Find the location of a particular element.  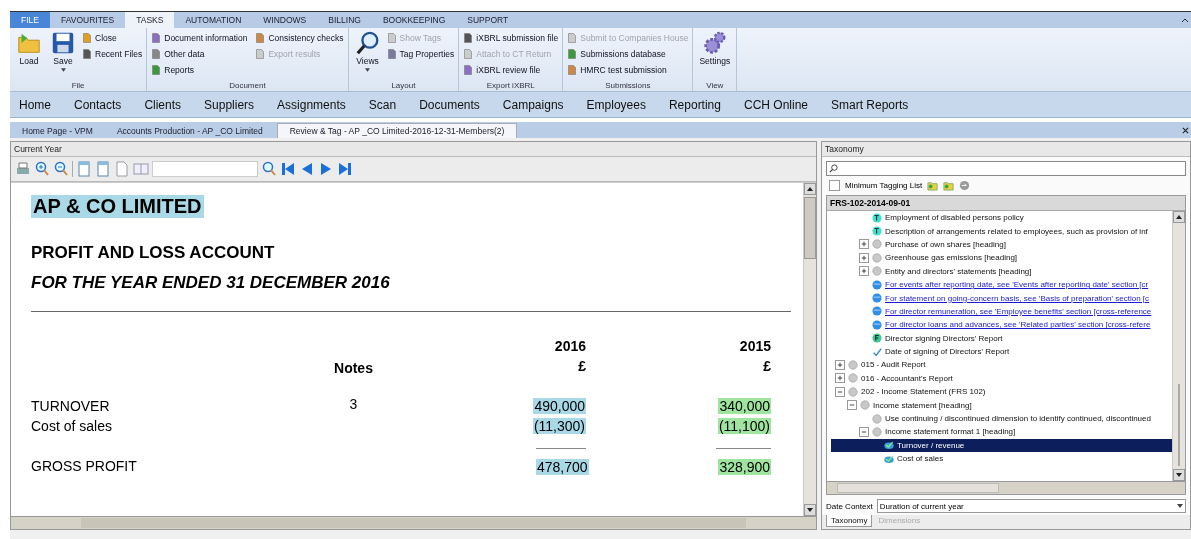

menu-tab: BILLING is located at coordinates (344, 20).